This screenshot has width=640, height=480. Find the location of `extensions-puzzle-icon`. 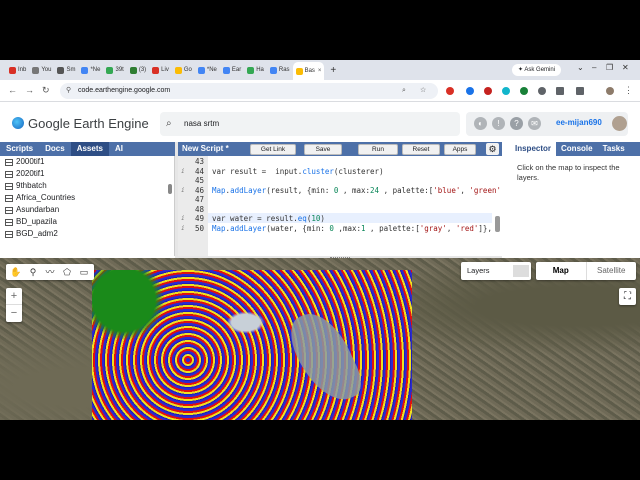

extensions-puzzle-icon is located at coordinates (560, 91).